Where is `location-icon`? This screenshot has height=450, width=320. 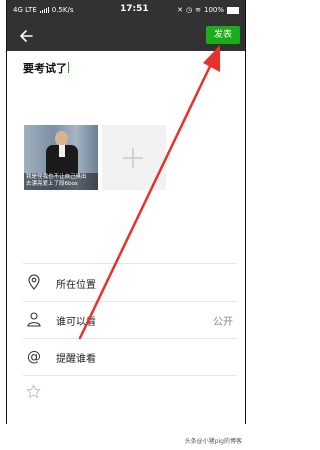 location-icon is located at coordinates (34, 282).